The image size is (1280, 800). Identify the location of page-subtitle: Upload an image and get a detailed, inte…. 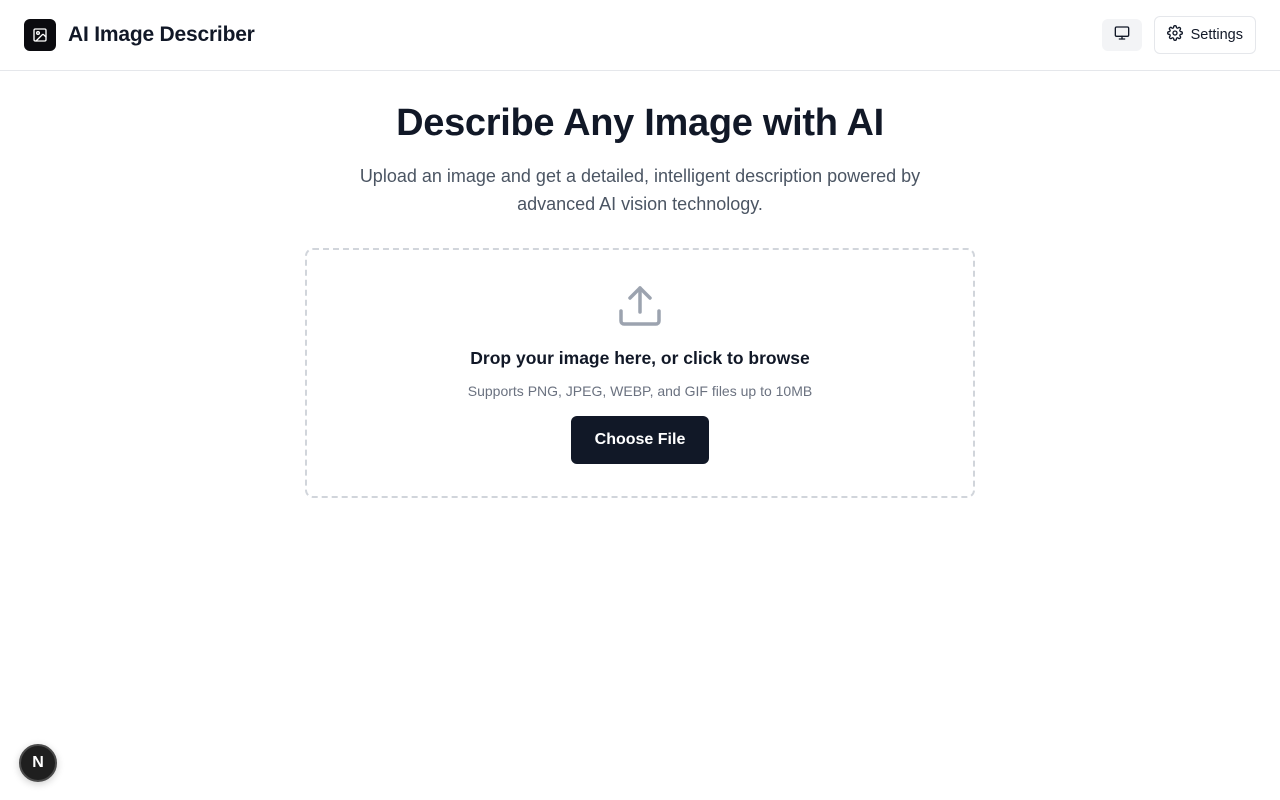
(640, 190).